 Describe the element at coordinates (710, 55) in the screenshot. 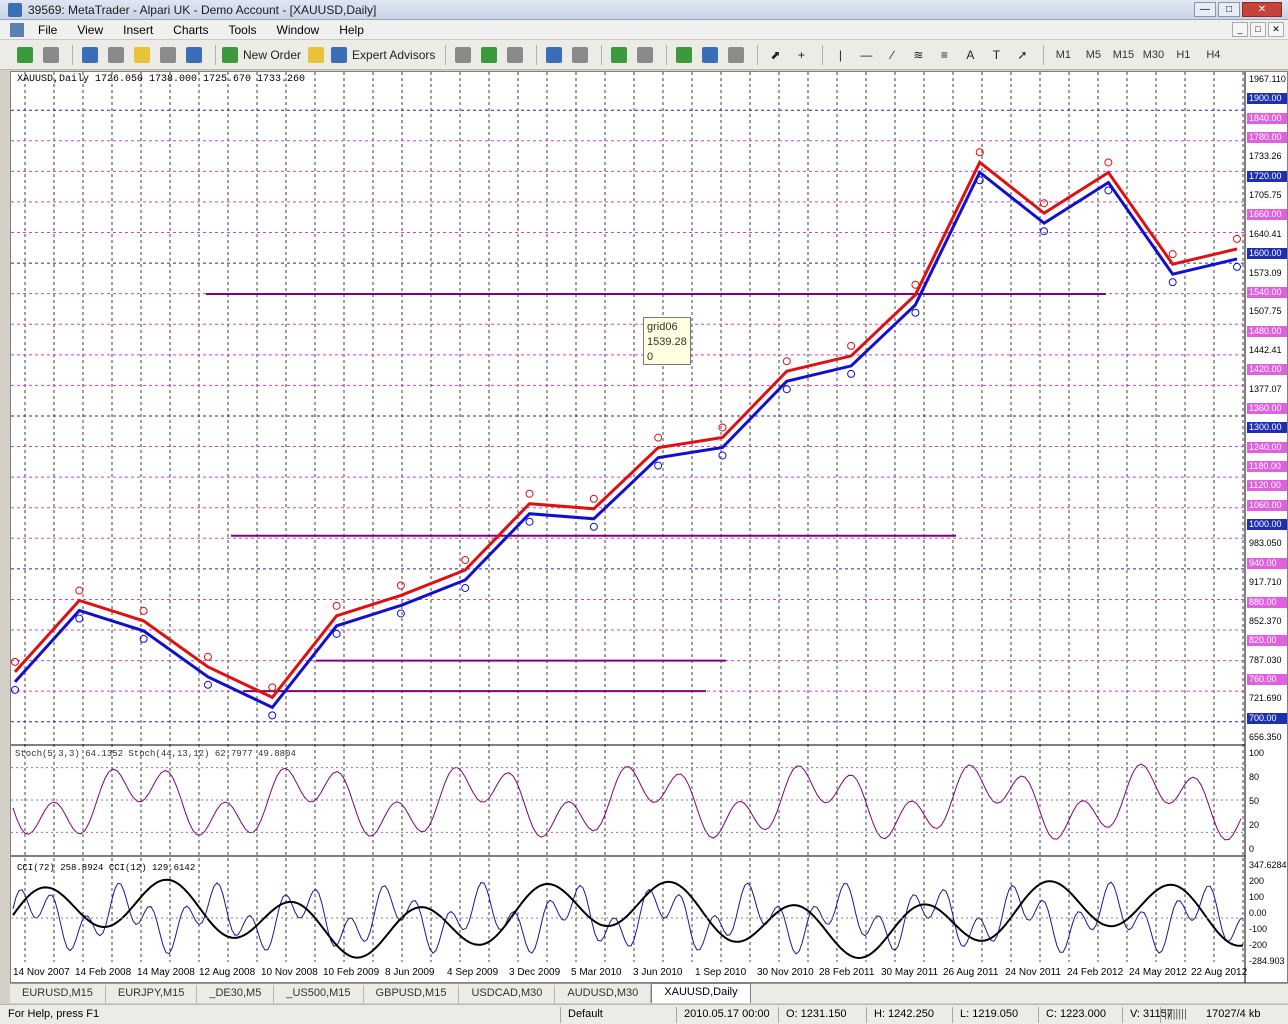

I see `periods-button` at that location.